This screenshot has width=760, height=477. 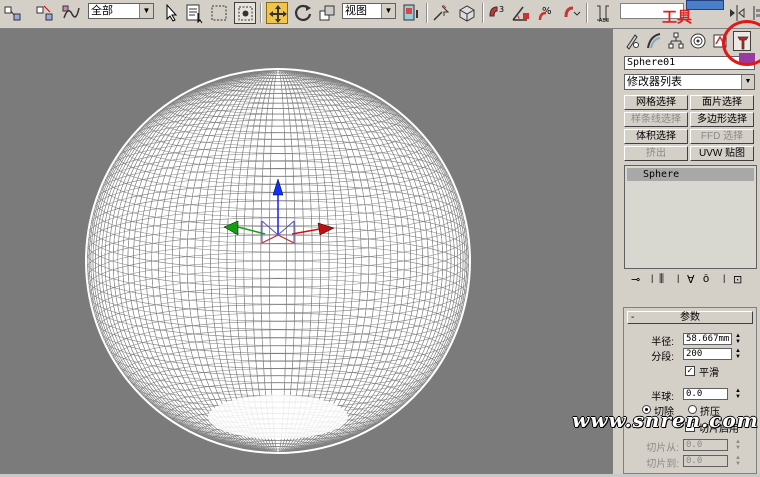 What do you see at coordinates (738, 394) in the screenshot?
I see `hemisphere-spinner: ▲ ▼` at bounding box center [738, 394].